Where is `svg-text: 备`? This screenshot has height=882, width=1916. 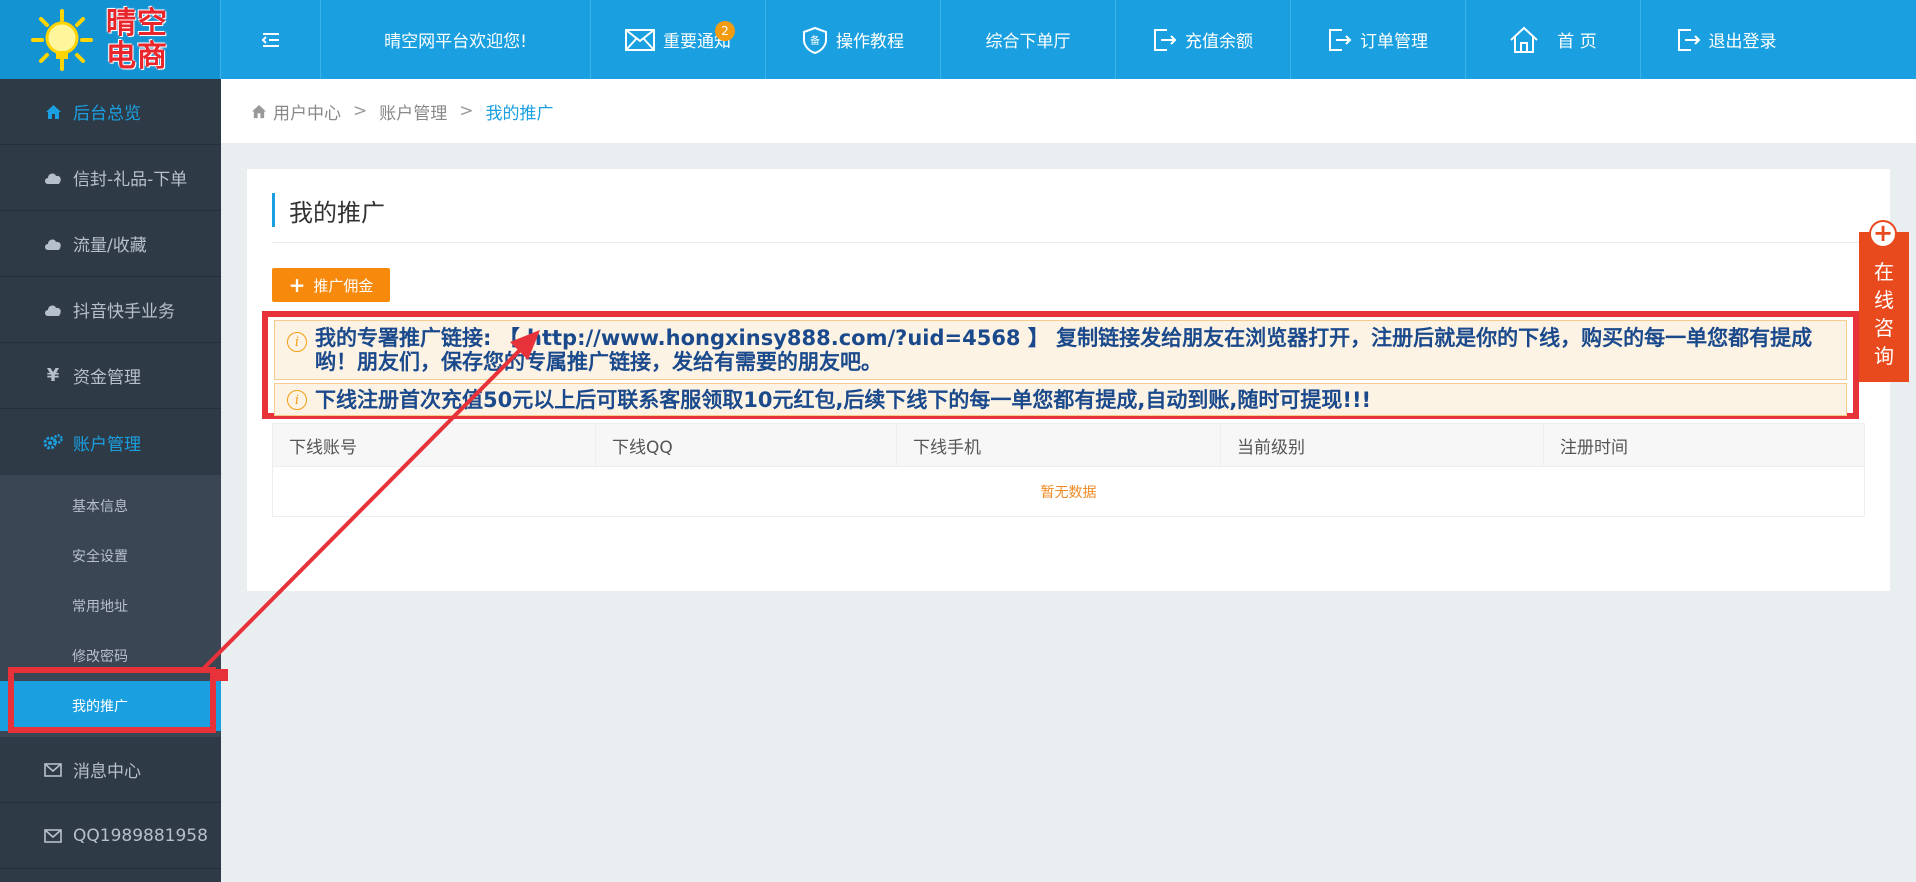
svg-text: 备 is located at coordinates (815, 40).